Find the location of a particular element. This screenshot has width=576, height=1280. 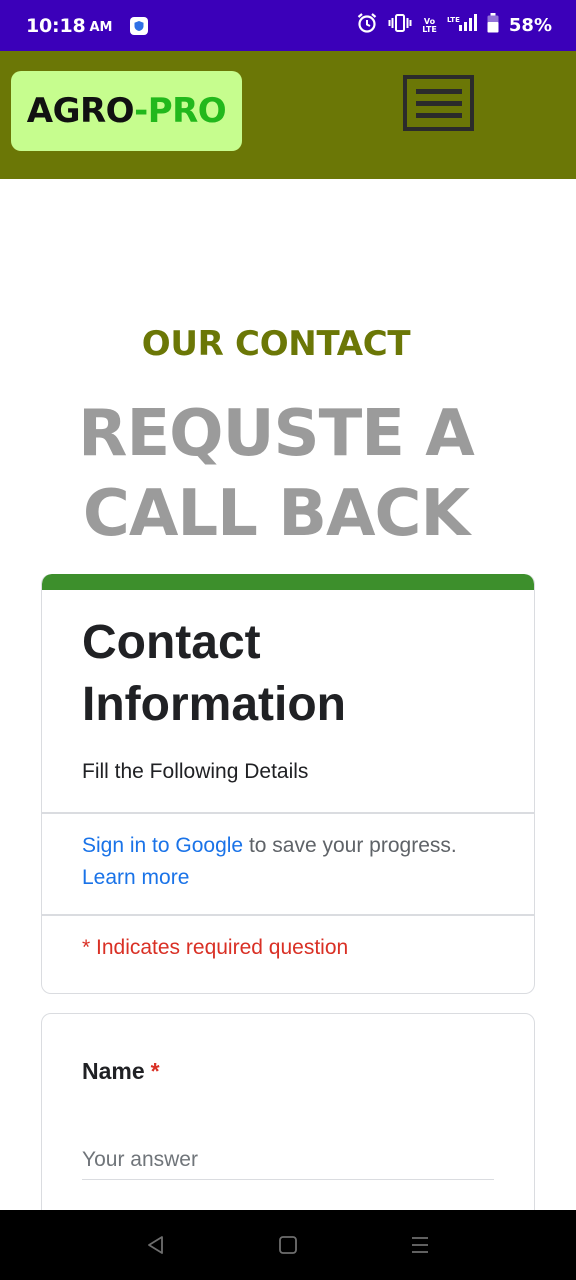

section-title-line-2: CALL BACK is located at coordinates (276, 514).